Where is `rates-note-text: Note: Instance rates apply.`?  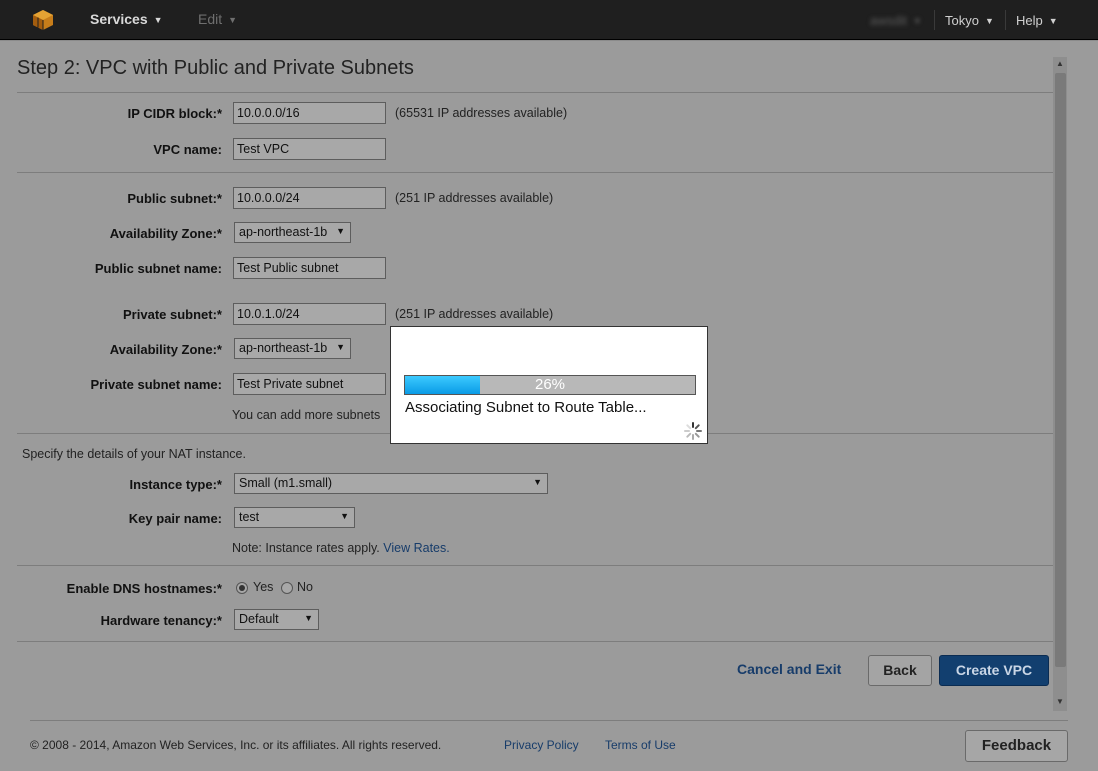
rates-note-text: Note: Instance rates apply. is located at coordinates (306, 548).